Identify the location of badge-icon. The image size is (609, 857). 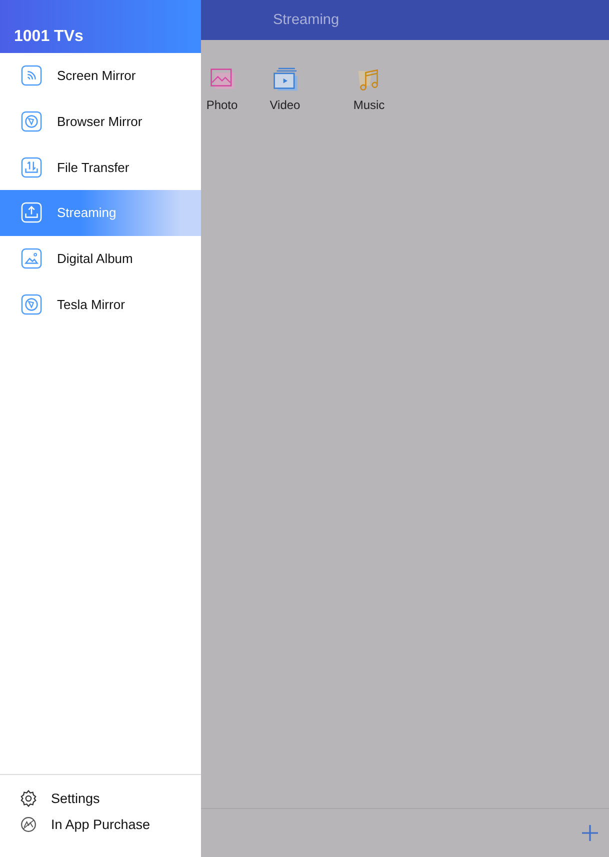
(28, 824).